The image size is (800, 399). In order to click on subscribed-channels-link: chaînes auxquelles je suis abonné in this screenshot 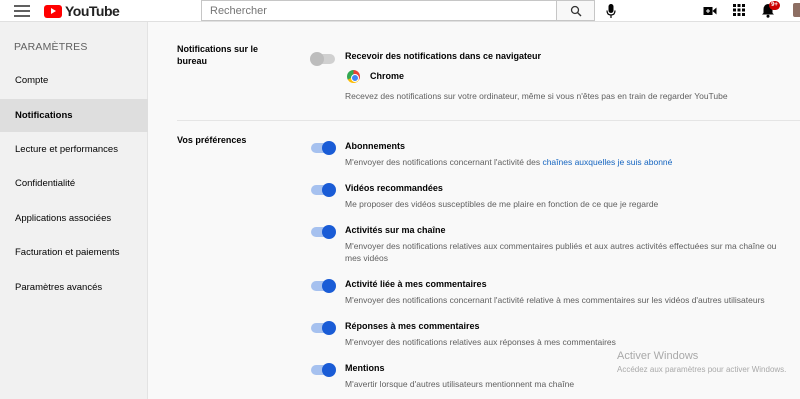, I will do `click(607, 162)`.